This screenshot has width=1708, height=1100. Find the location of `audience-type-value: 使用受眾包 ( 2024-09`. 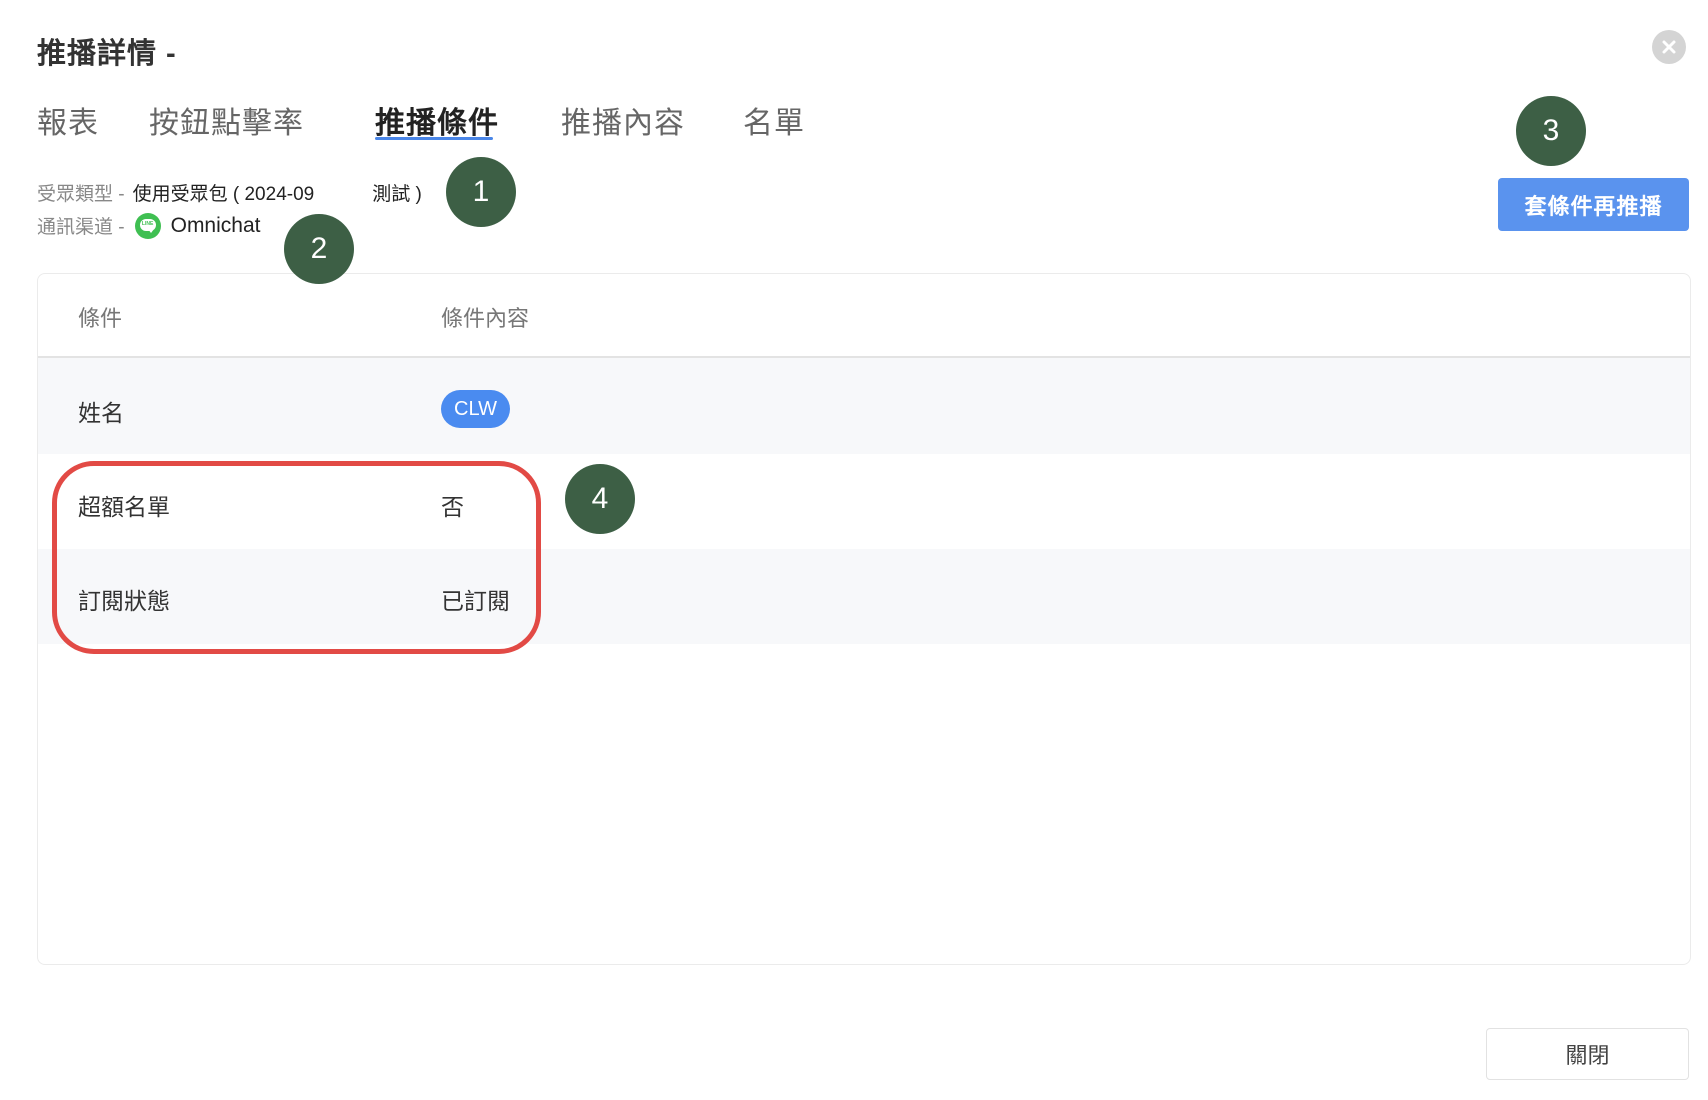

audience-type-value: 使用受眾包 ( 2024-09 is located at coordinates (223, 194).